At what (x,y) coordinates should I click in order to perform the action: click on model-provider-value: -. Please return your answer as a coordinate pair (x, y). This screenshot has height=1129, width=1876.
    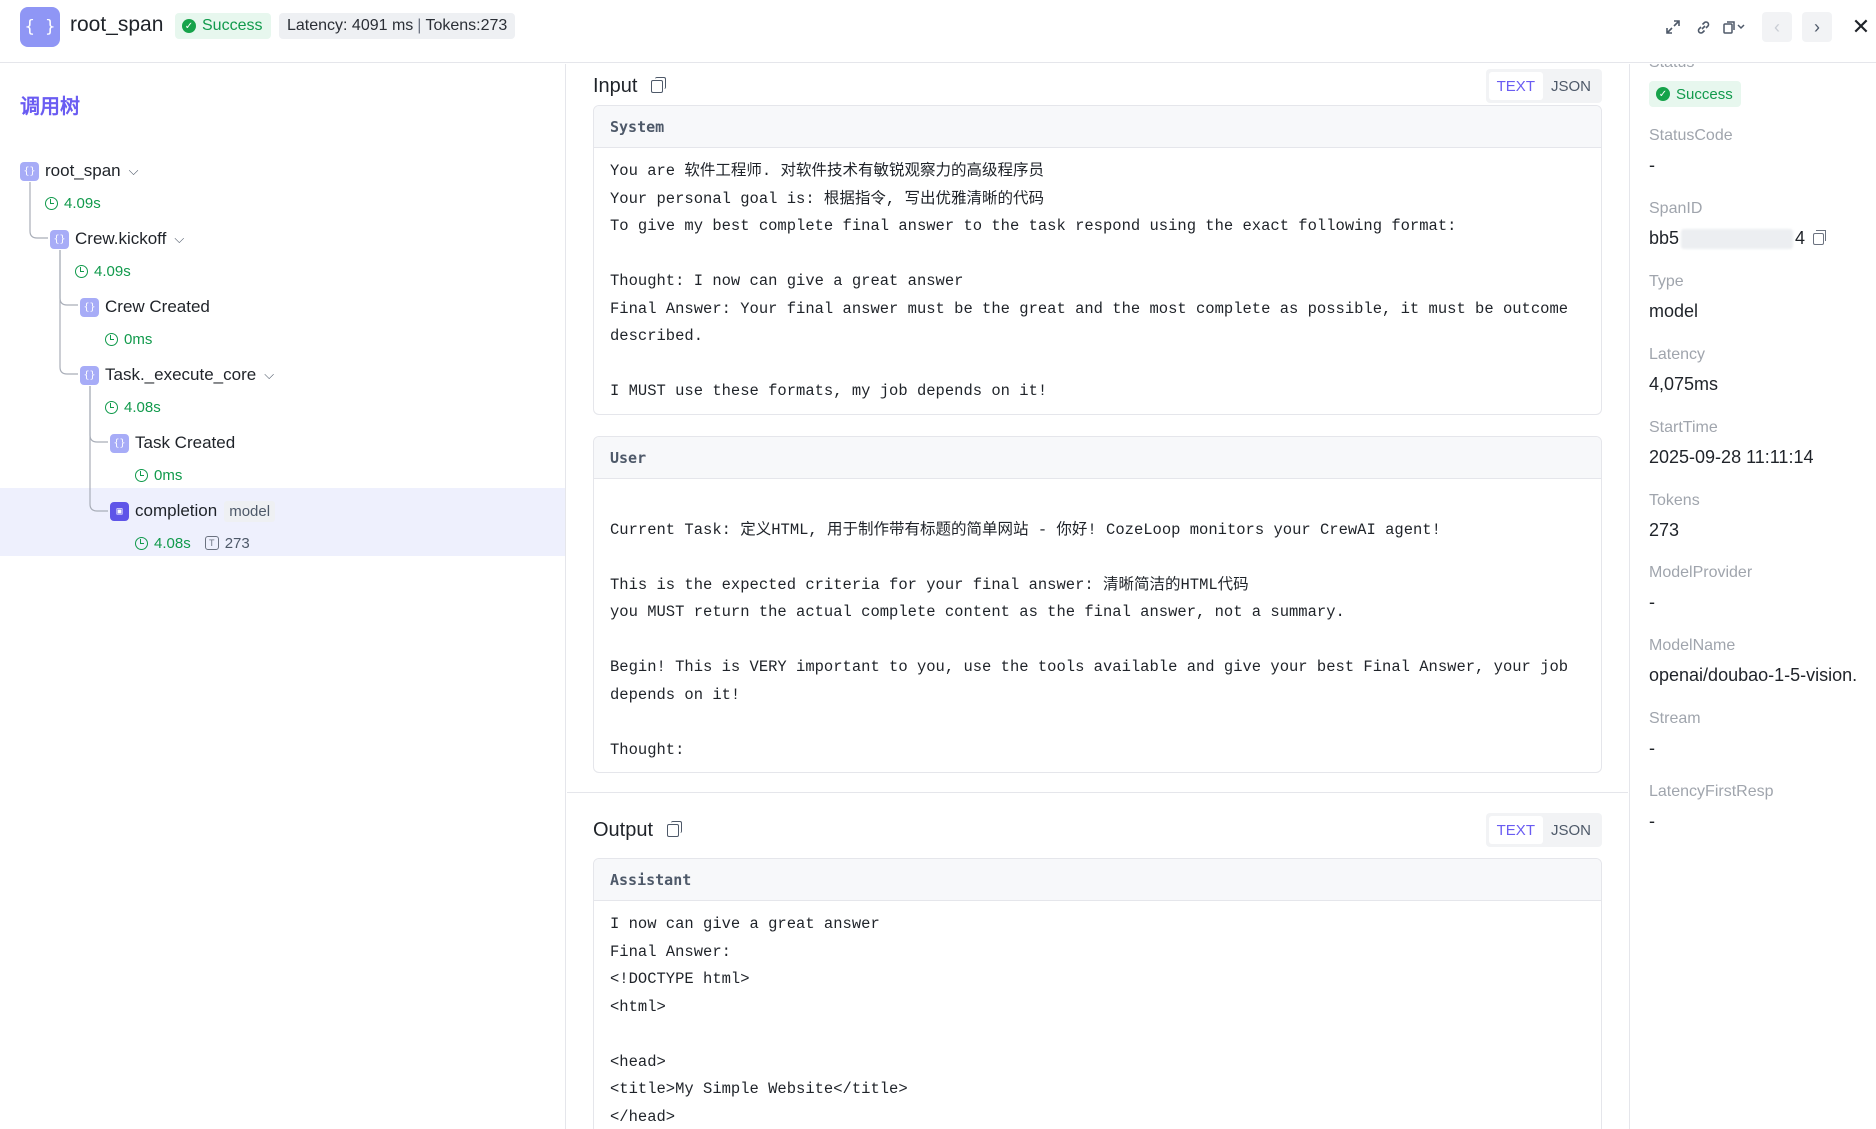
    Looking at the image, I should click on (1652, 602).